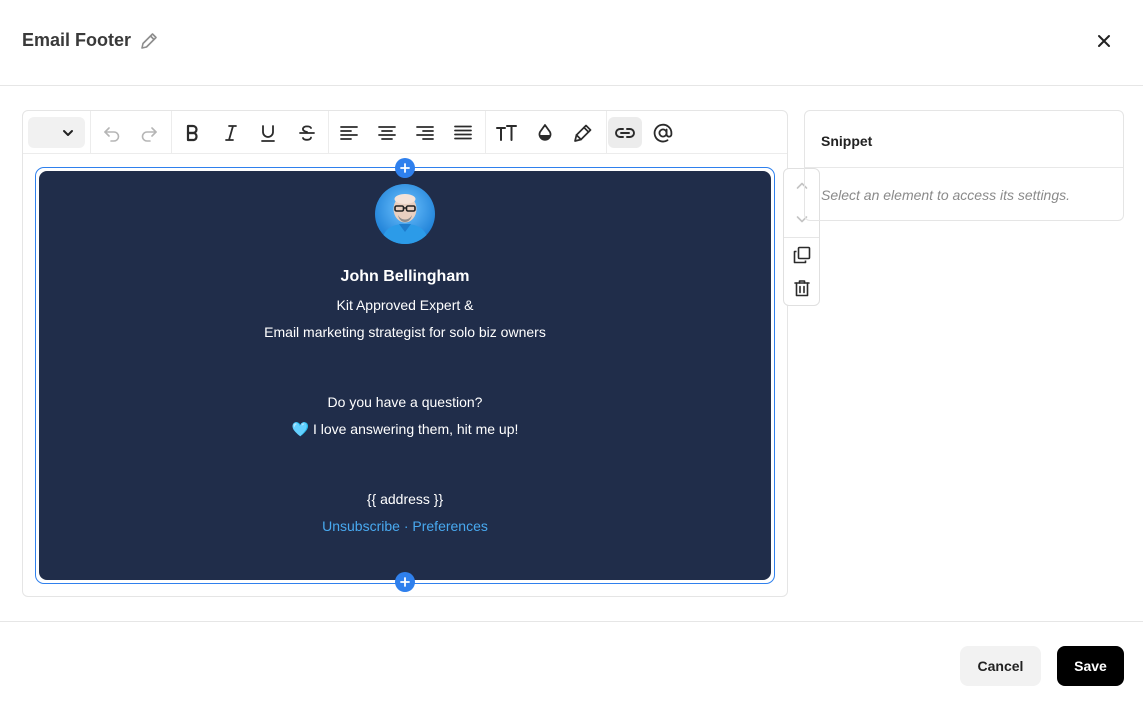 This screenshot has width=1143, height=703. What do you see at coordinates (449, 526) in the screenshot?
I see `preferences-link: Preferences` at bounding box center [449, 526].